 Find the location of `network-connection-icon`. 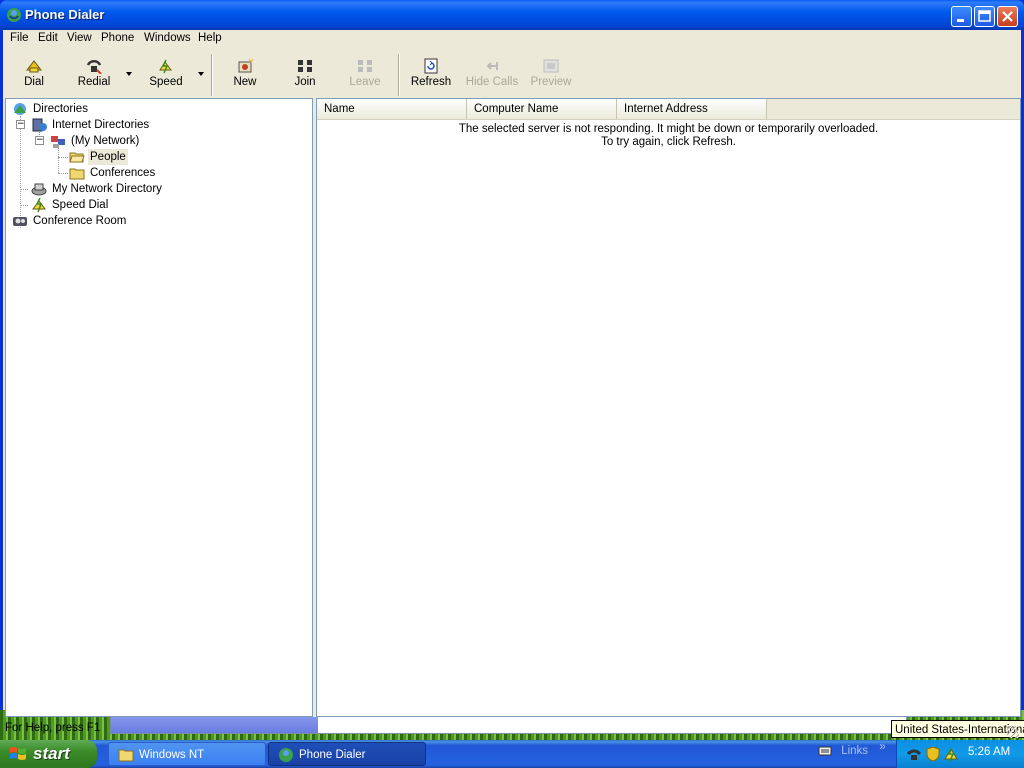

network-connection-icon is located at coordinates (951, 754).